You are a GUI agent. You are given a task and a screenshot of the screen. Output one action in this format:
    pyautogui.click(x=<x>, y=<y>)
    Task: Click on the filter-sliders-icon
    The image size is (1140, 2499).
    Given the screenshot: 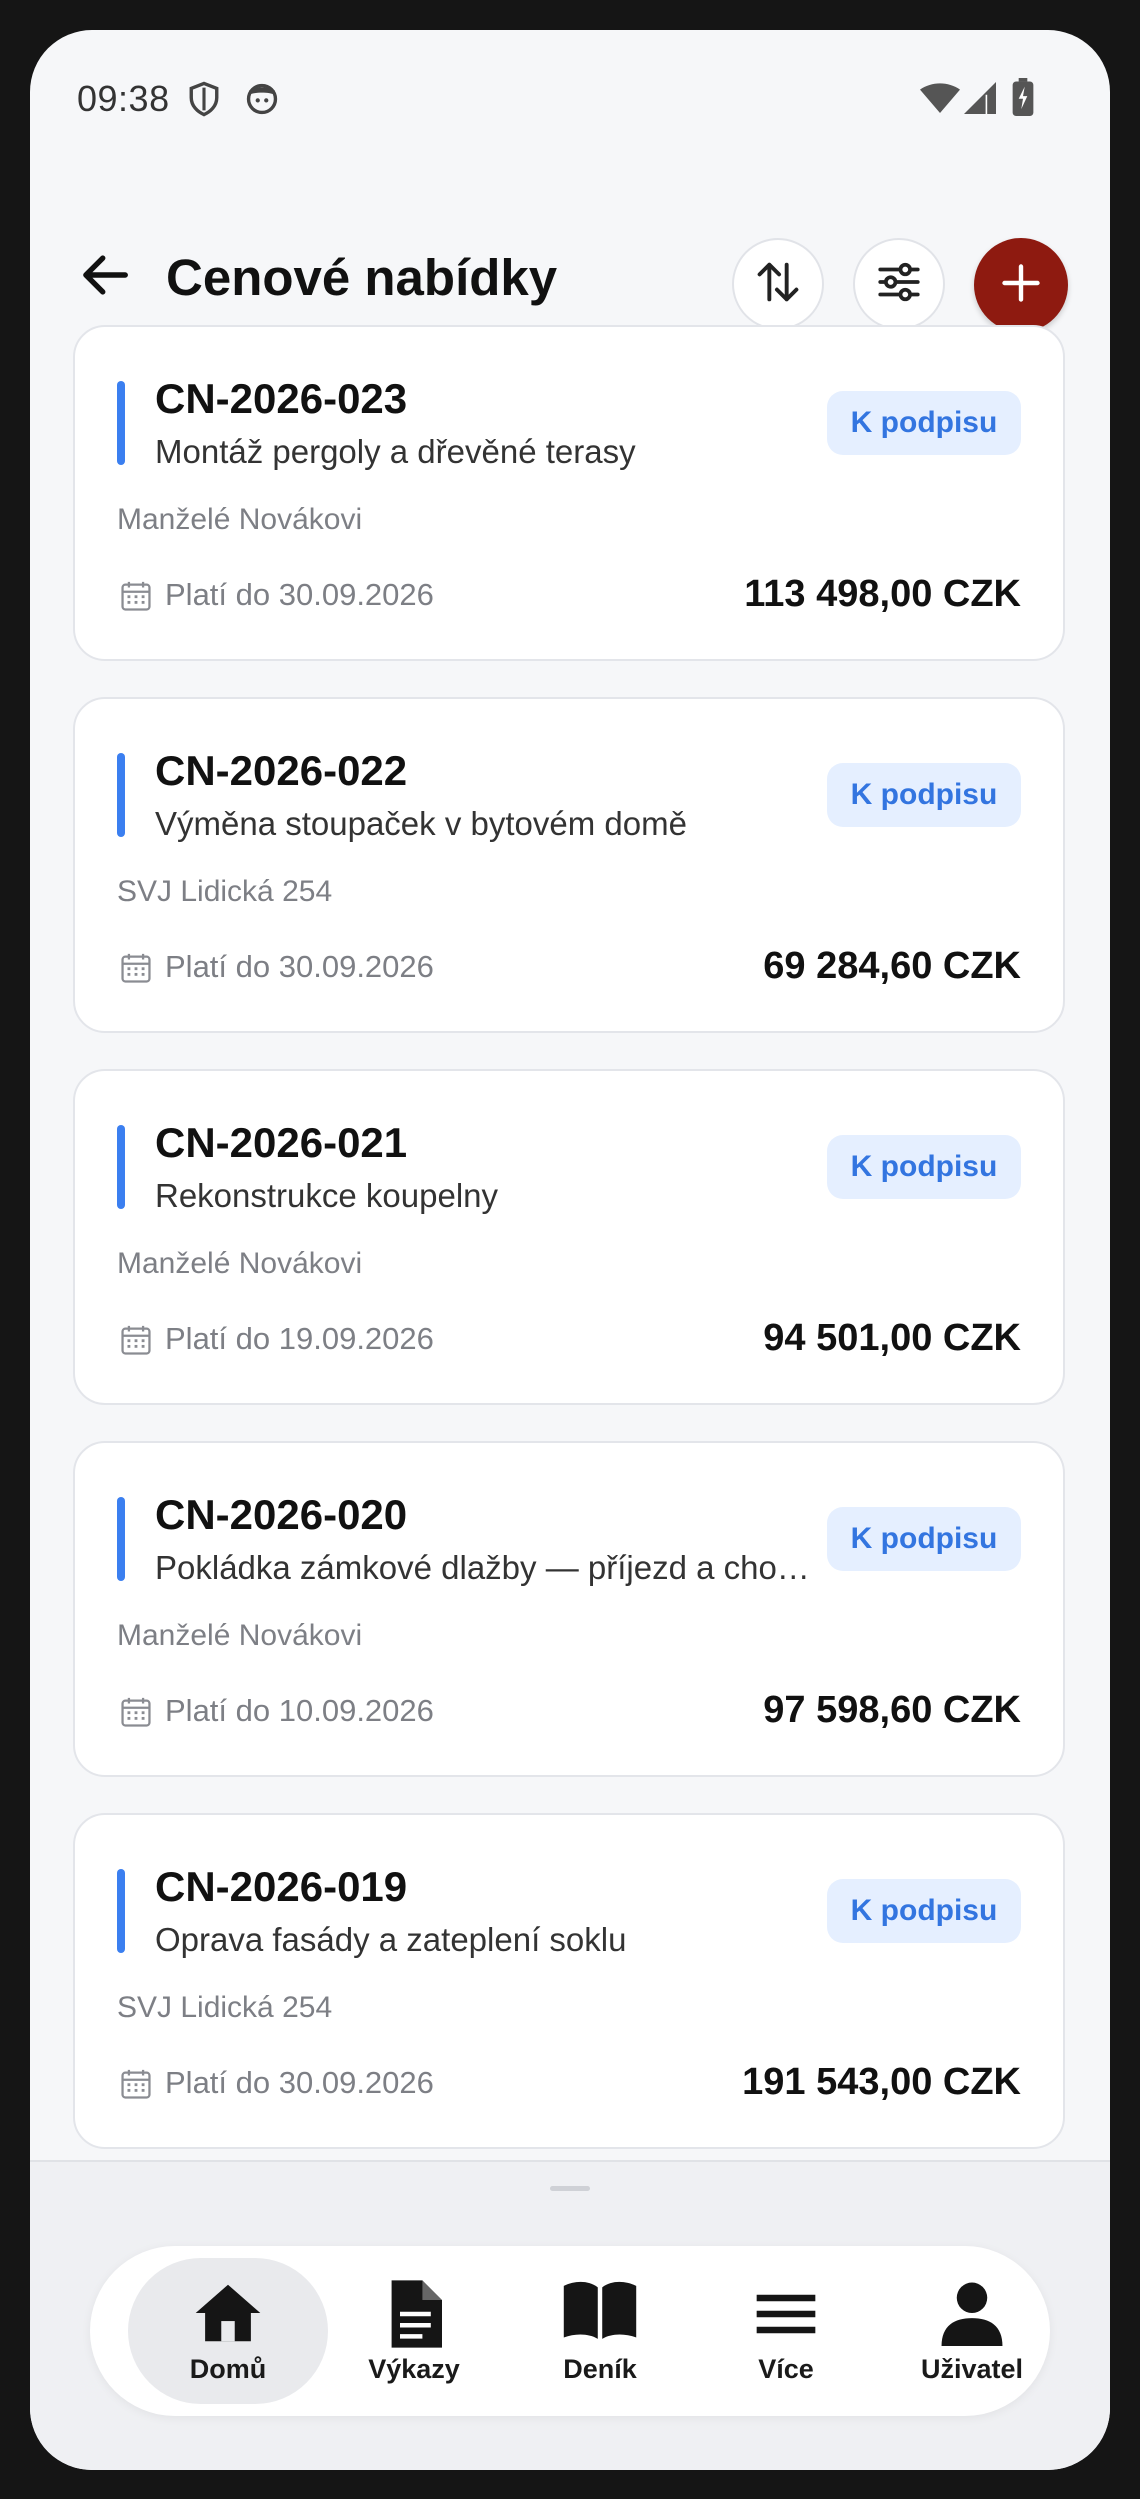 What is the action you would take?
    pyautogui.click(x=899, y=284)
    